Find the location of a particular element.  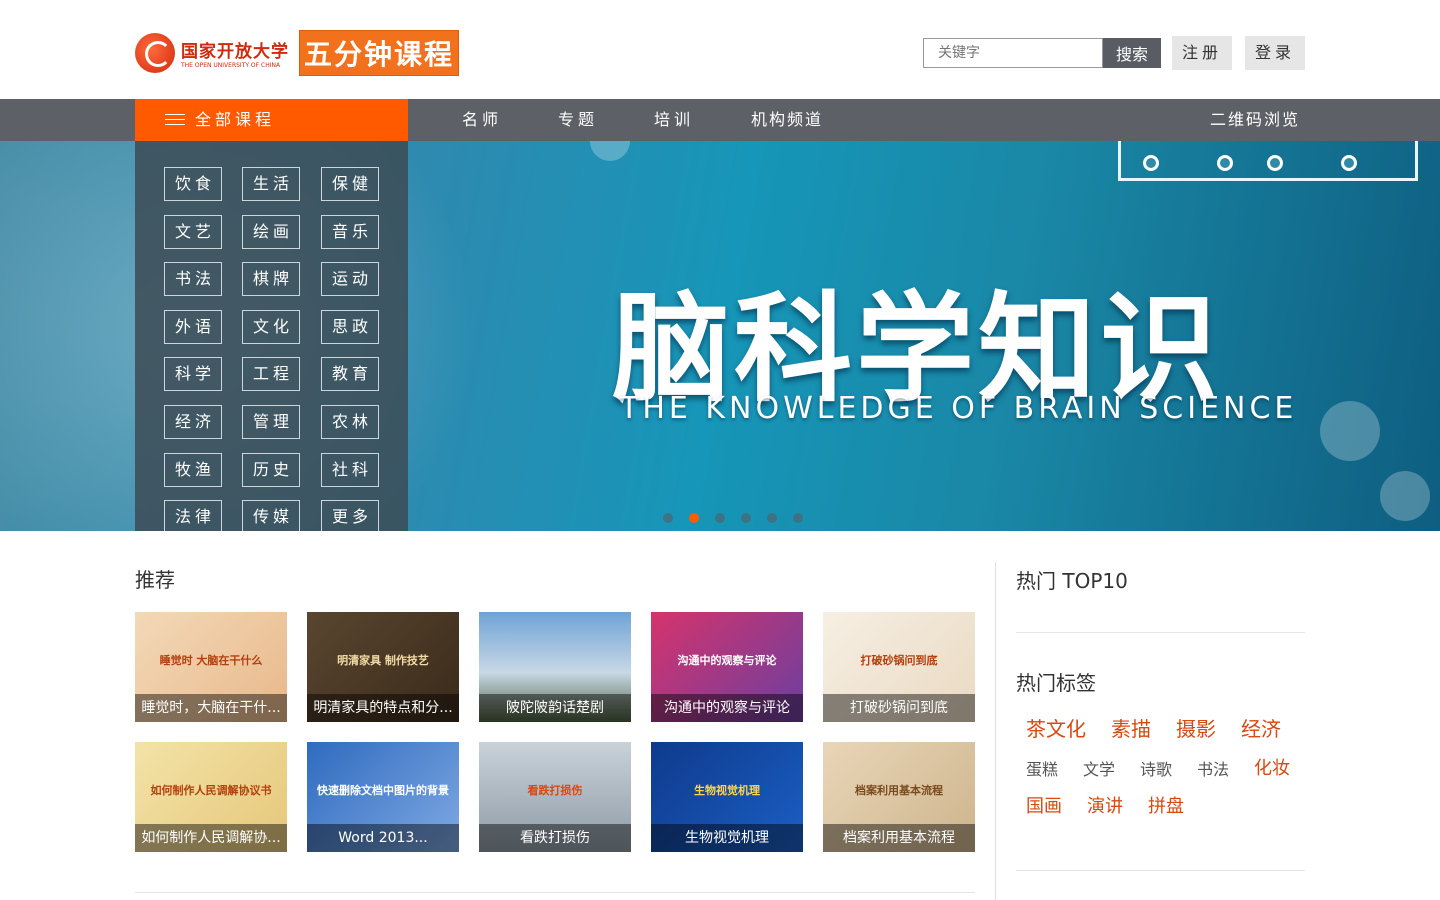

category-button: 书法 is located at coordinates (193, 279).